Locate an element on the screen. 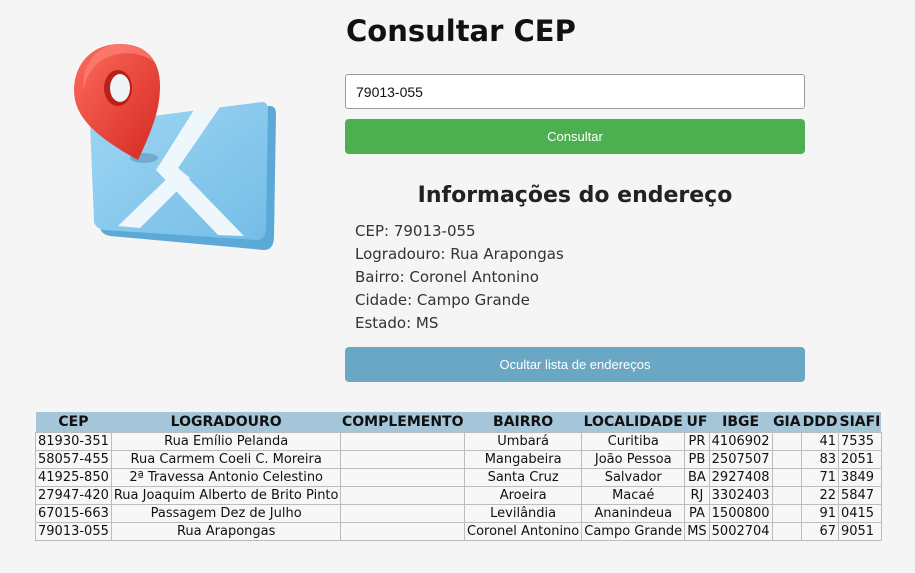  cell-uf: MS is located at coordinates (697, 531).